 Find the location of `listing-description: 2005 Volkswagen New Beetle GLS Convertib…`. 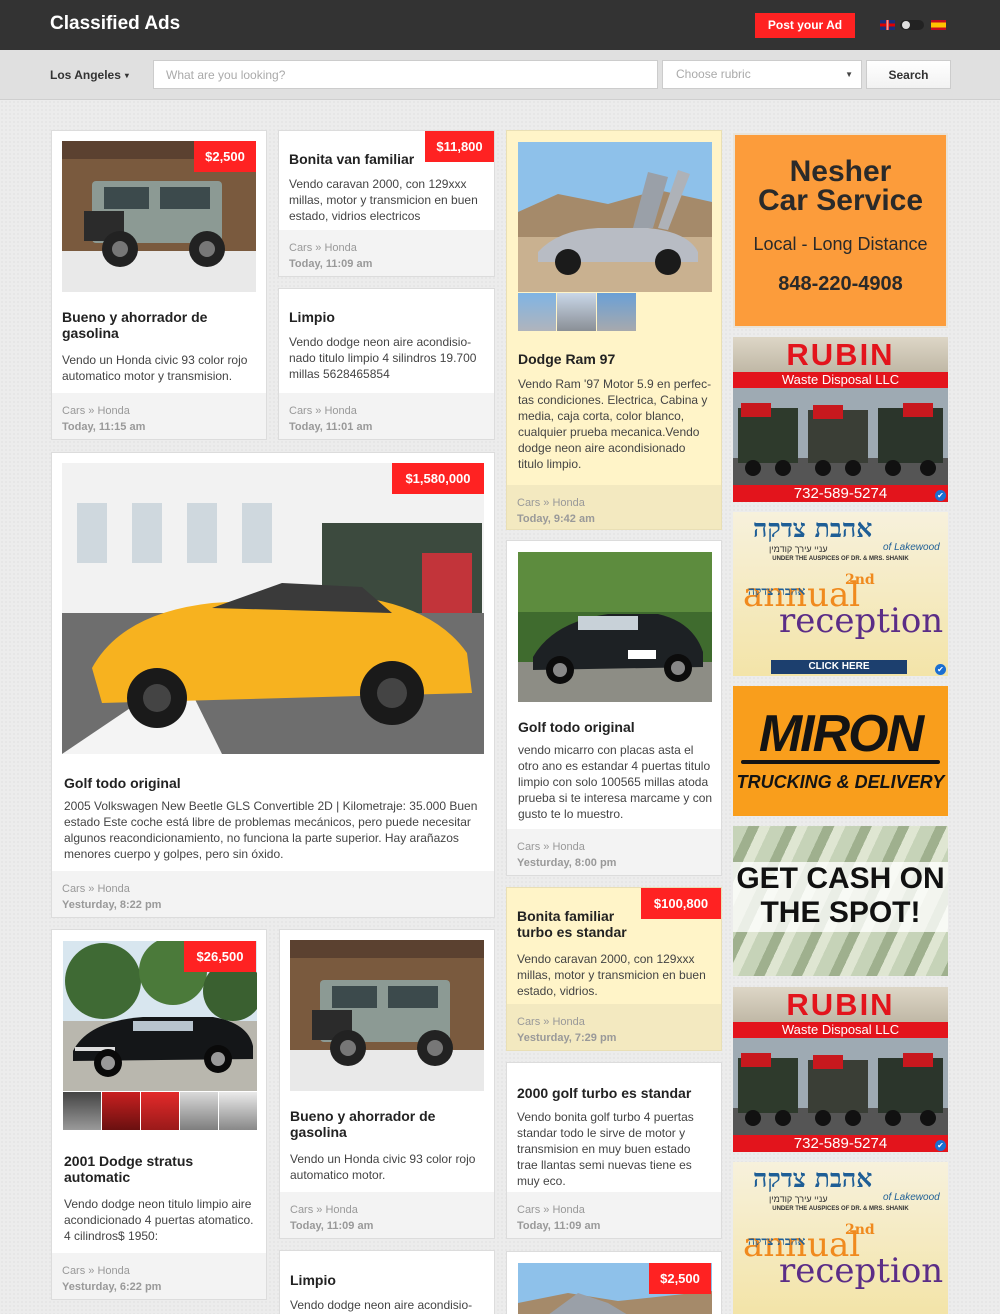

listing-description: 2005 Volkswagen New Beetle GLS Convertib… is located at coordinates (271, 830).